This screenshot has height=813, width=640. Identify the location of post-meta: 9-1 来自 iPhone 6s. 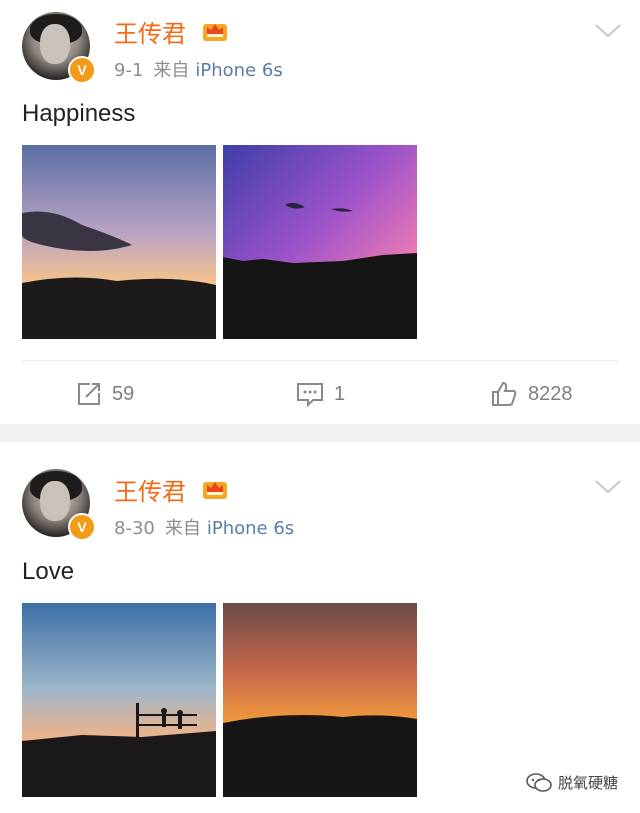
(198, 69).